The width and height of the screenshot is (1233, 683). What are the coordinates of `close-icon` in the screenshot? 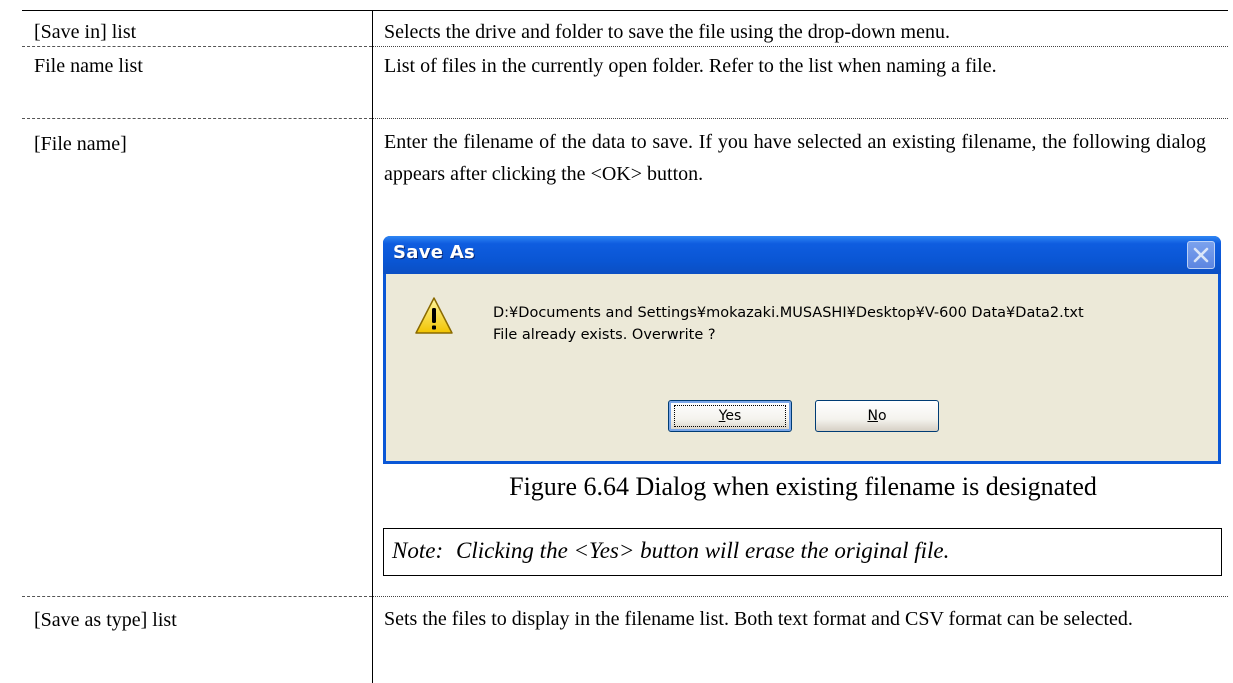 It's located at (1201, 255).